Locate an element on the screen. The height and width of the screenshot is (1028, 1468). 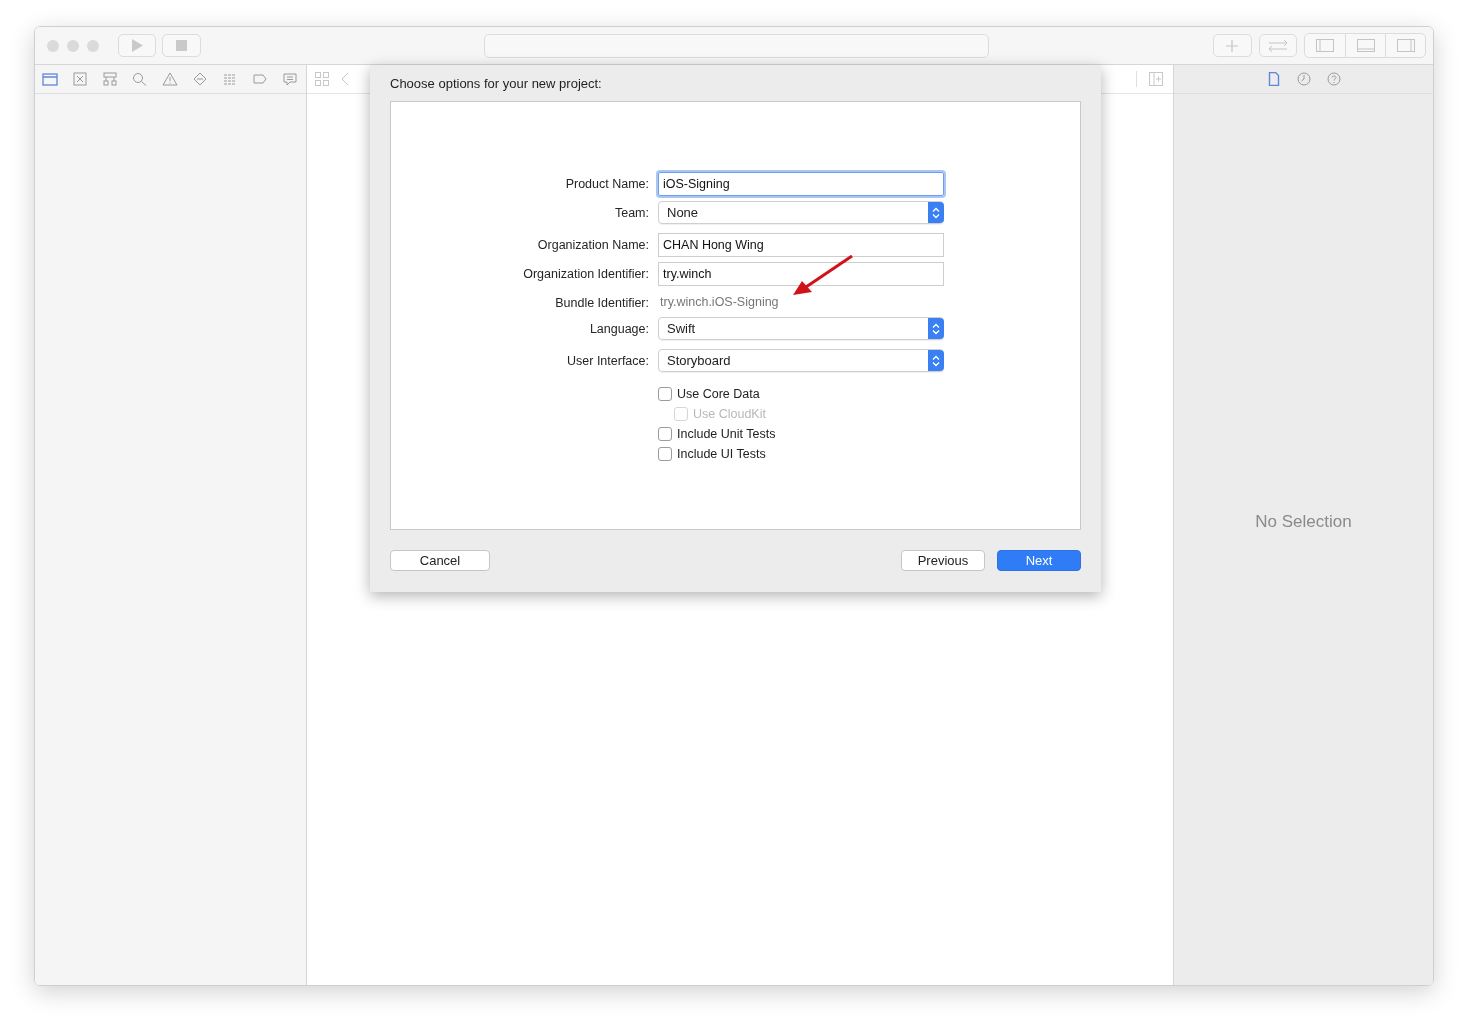
play-icon is located at coordinates (137, 45).